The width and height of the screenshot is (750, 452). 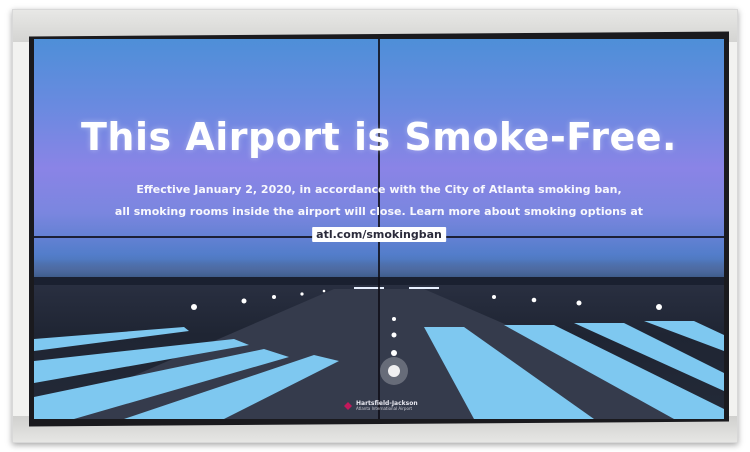 What do you see at coordinates (379, 137) in the screenshot?
I see `sign-headline: This Airport is Smoke-Free.` at bounding box center [379, 137].